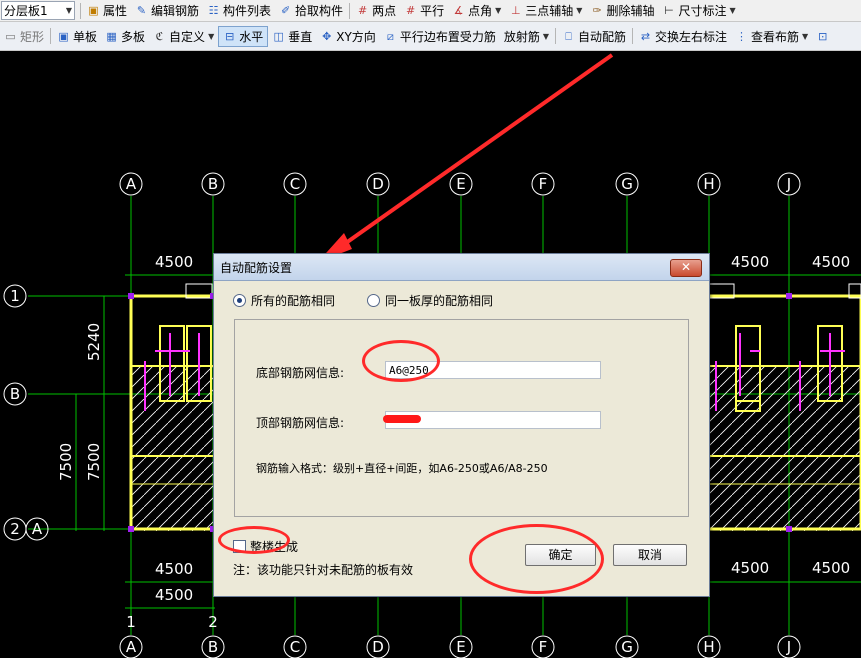 The height and width of the screenshot is (658, 861). Describe the element at coordinates (213, 647) in the screenshot. I see `axis-label-bottom-B: B` at that location.